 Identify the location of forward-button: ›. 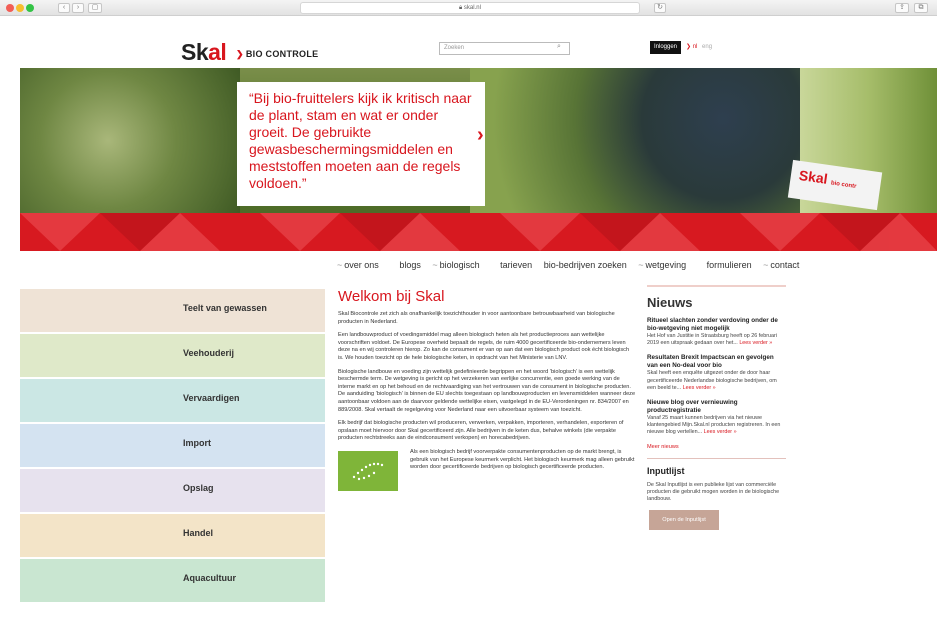
(78, 8).